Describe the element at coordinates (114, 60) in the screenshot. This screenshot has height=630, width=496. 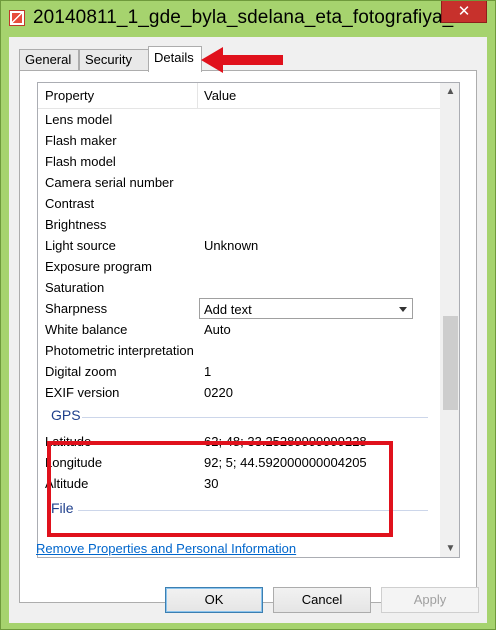
I see `tab-security: Security` at that location.